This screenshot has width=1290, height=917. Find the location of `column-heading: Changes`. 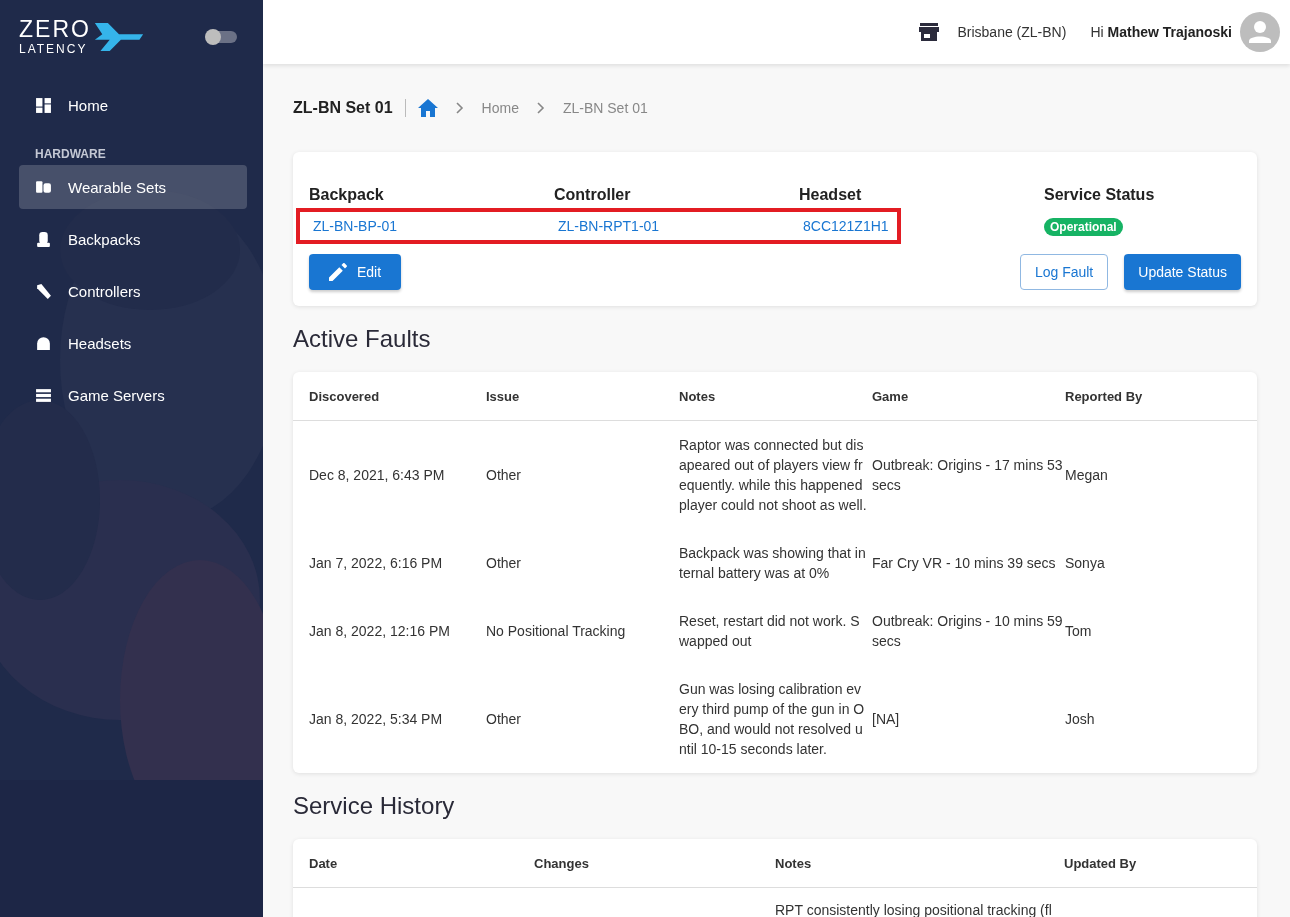

column-heading: Changes is located at coordinates (562, 863).